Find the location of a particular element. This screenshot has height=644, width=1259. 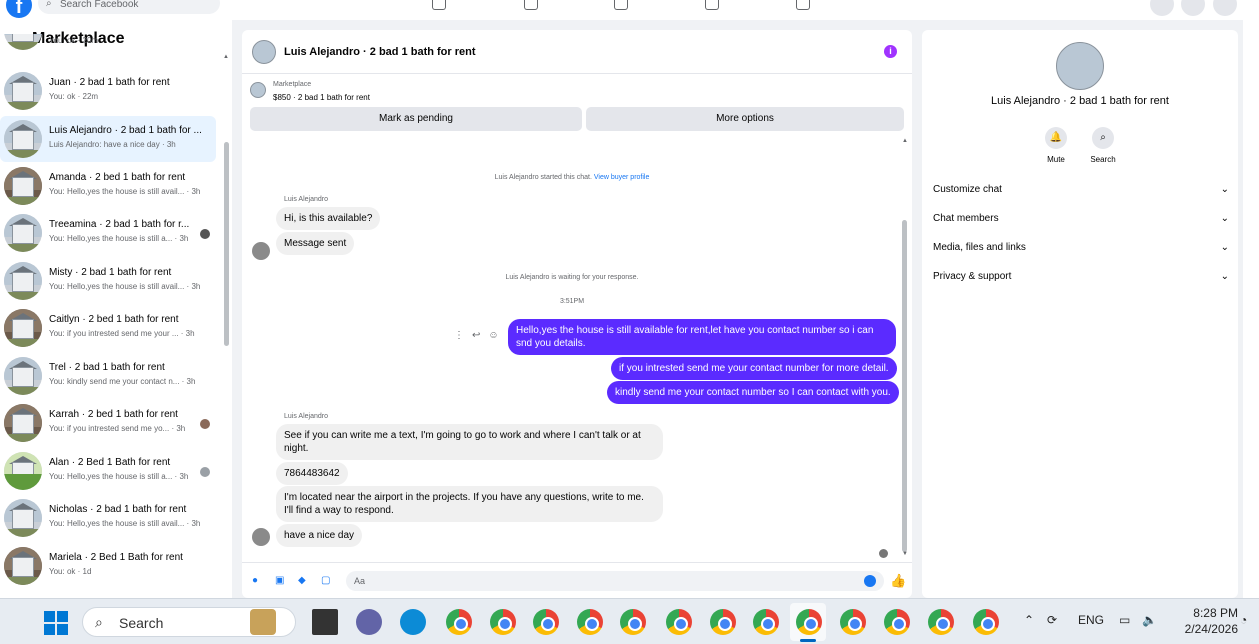

friends-icon is located at coordinates (531, 5).